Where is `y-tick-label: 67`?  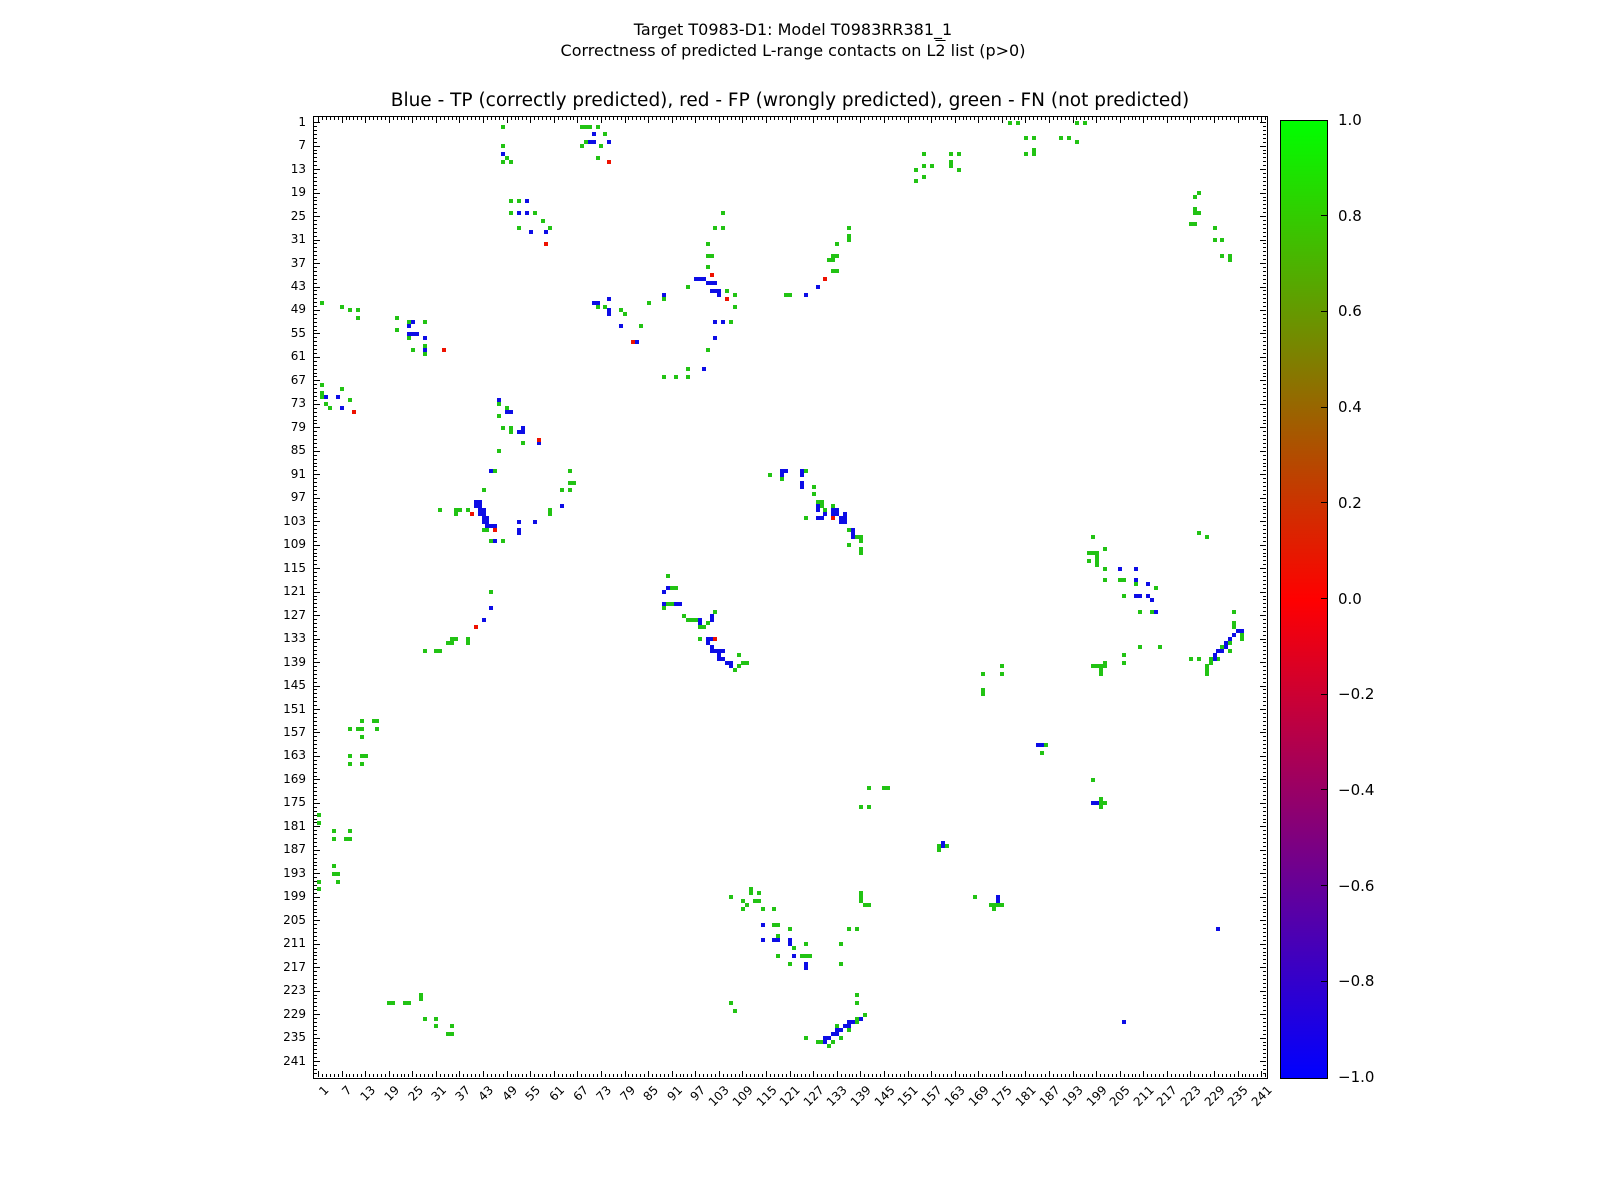
y-tick-label: 67 is located at coordinates (298, 379).